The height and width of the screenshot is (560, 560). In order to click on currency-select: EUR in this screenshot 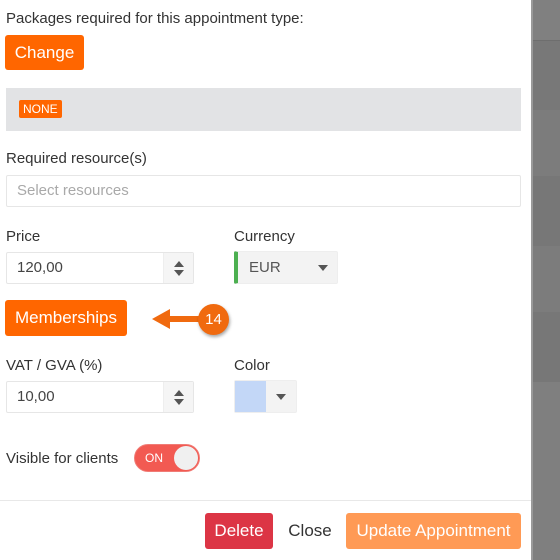, I will do `click(286, 267)`.